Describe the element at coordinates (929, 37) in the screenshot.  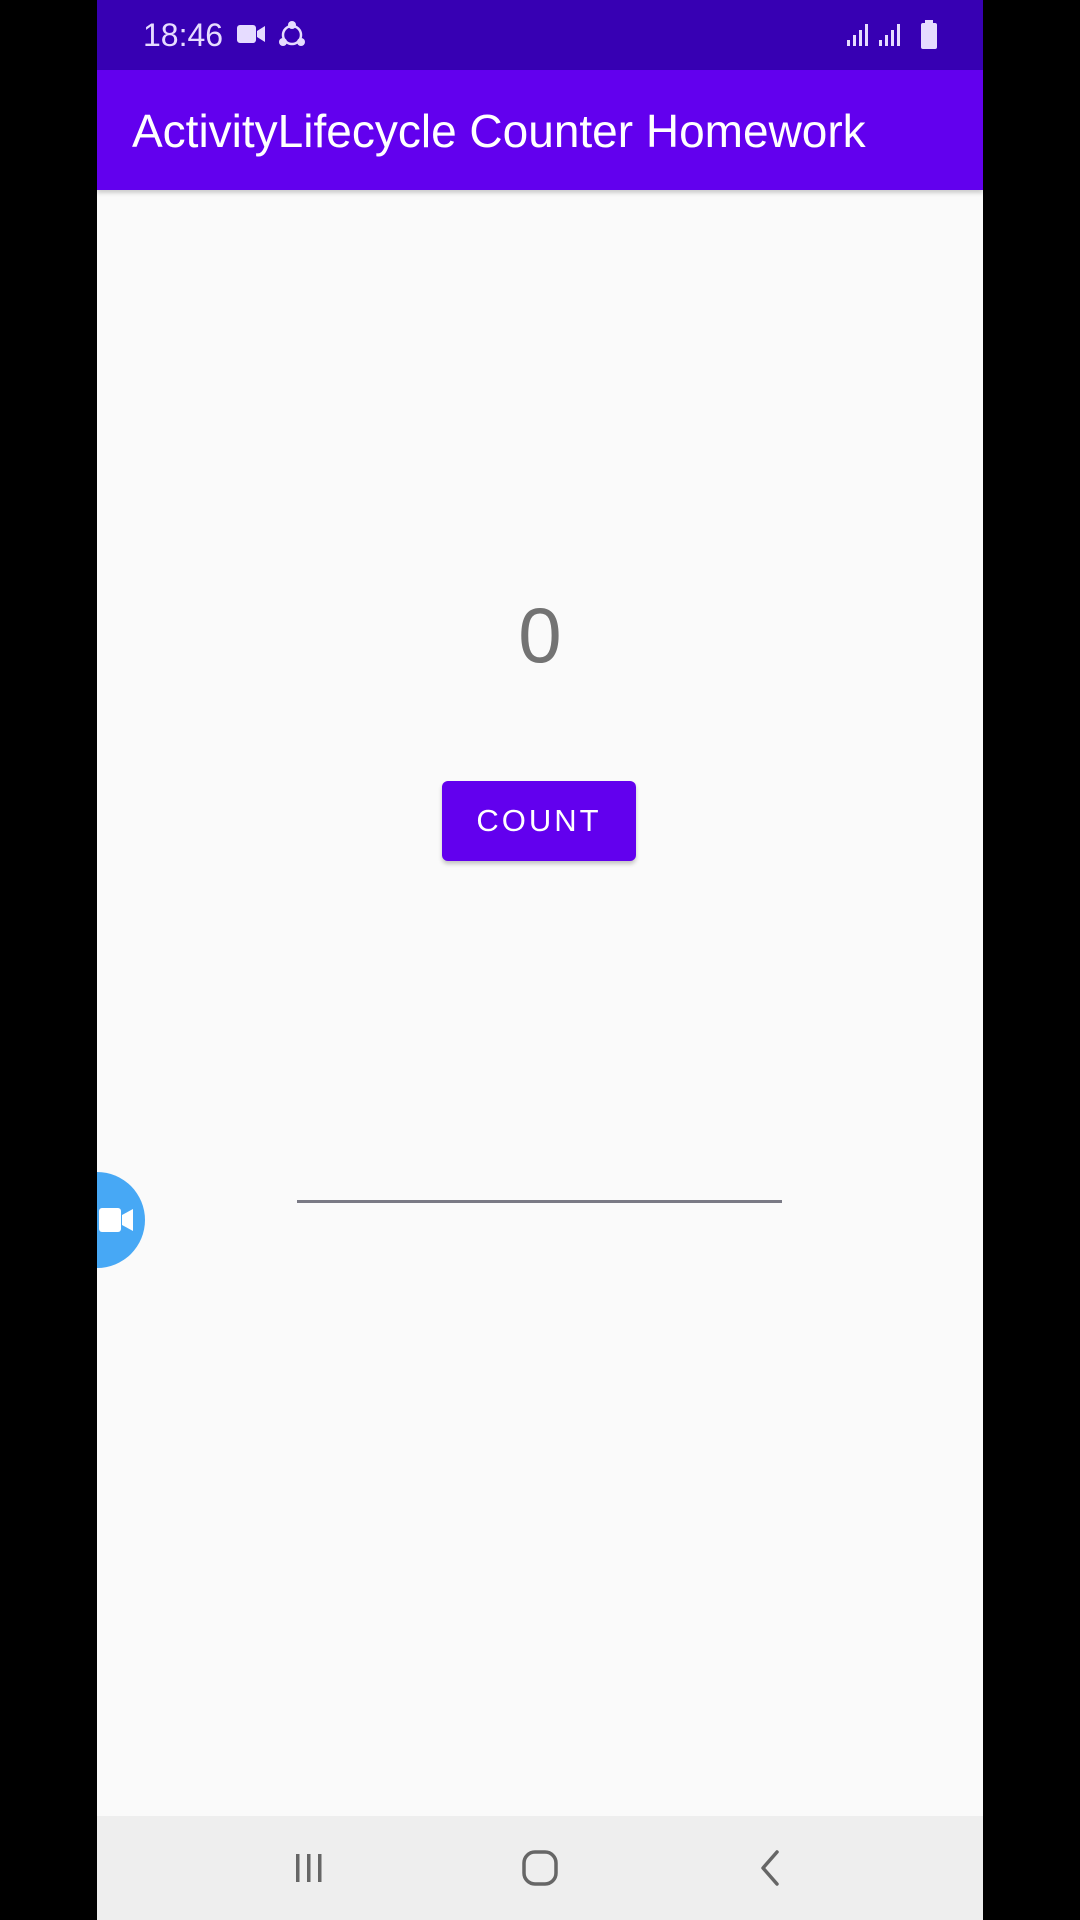
I see `battery-icon` at that location.